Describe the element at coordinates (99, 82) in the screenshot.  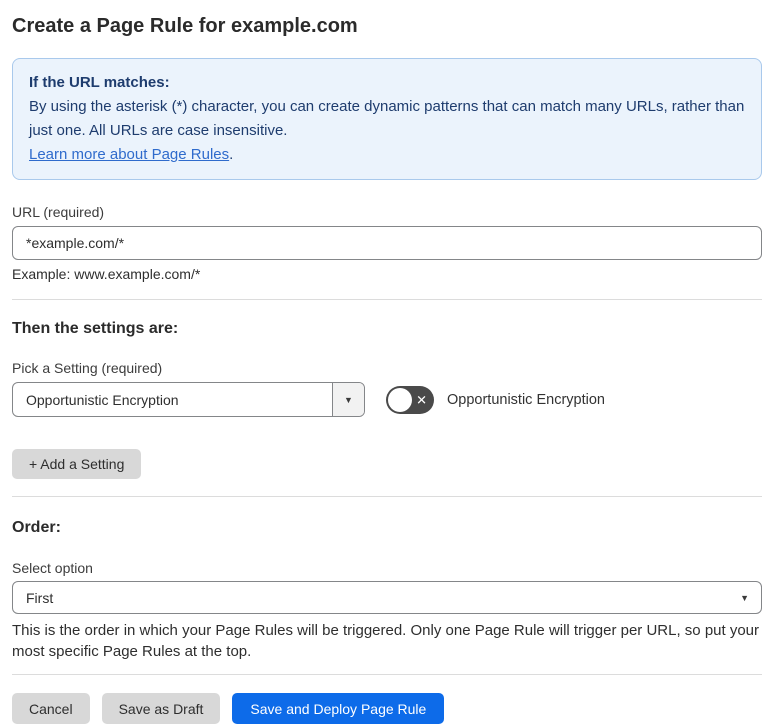
I see `info-box-heading: If the URL matches:` at that location.